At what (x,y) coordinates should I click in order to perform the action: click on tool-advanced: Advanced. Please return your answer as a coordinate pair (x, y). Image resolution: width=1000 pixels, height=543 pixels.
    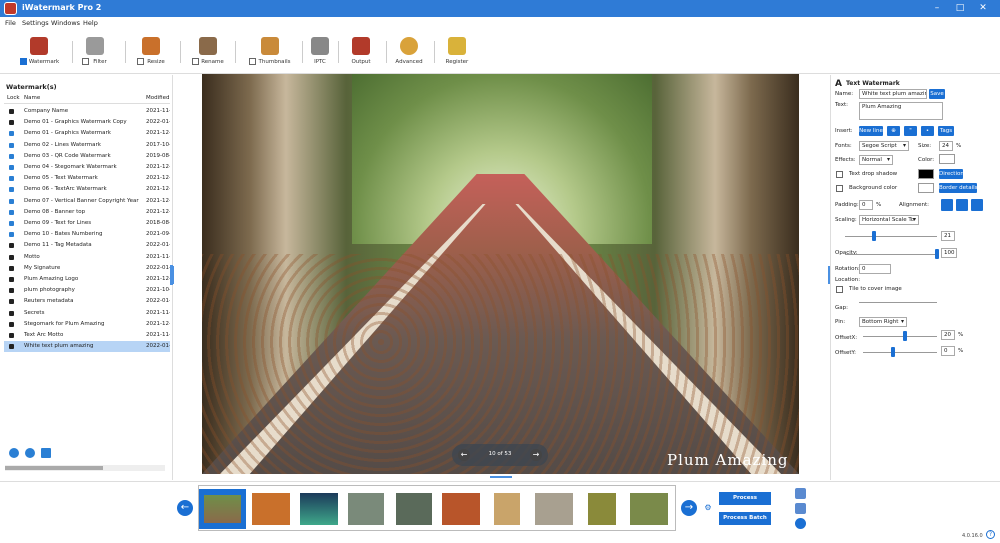
    Looking at the image, I should click on (409, 54).